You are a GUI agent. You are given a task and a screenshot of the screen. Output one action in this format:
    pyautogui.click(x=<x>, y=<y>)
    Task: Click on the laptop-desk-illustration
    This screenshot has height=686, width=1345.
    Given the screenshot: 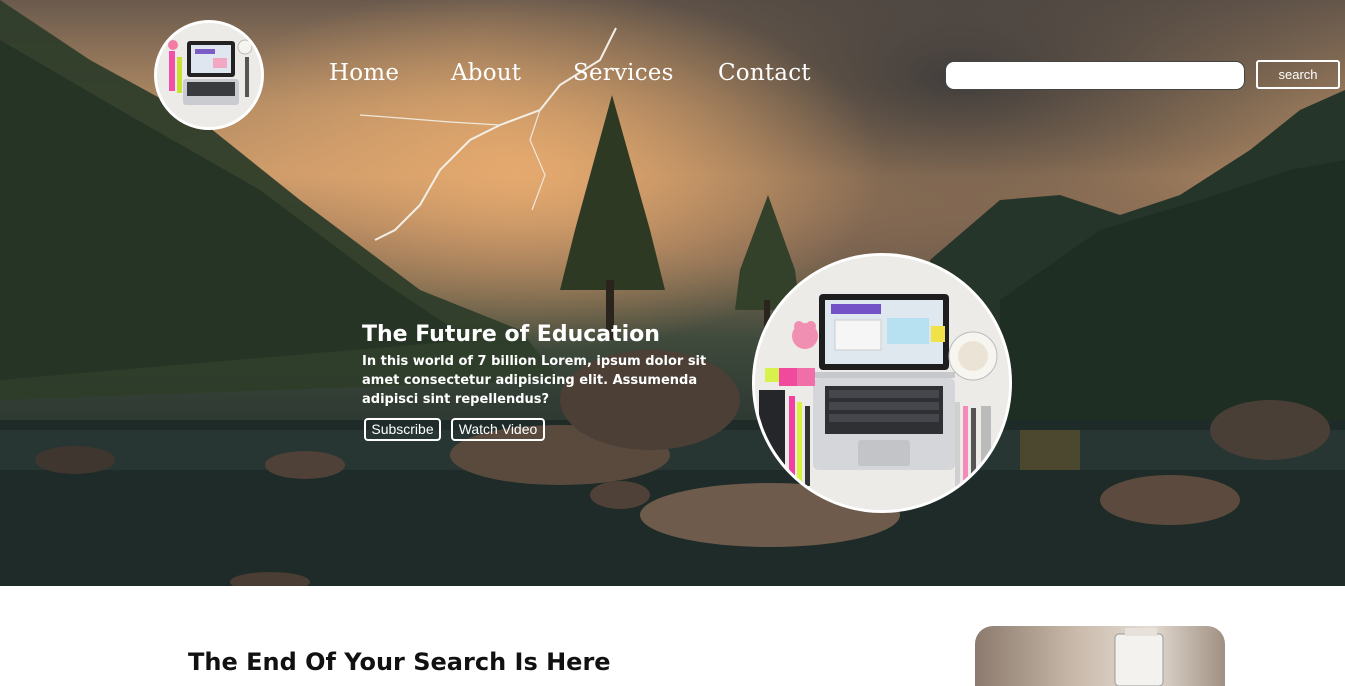 What is the action you would take?
    pyautogui.click(x=882, y=383)
    